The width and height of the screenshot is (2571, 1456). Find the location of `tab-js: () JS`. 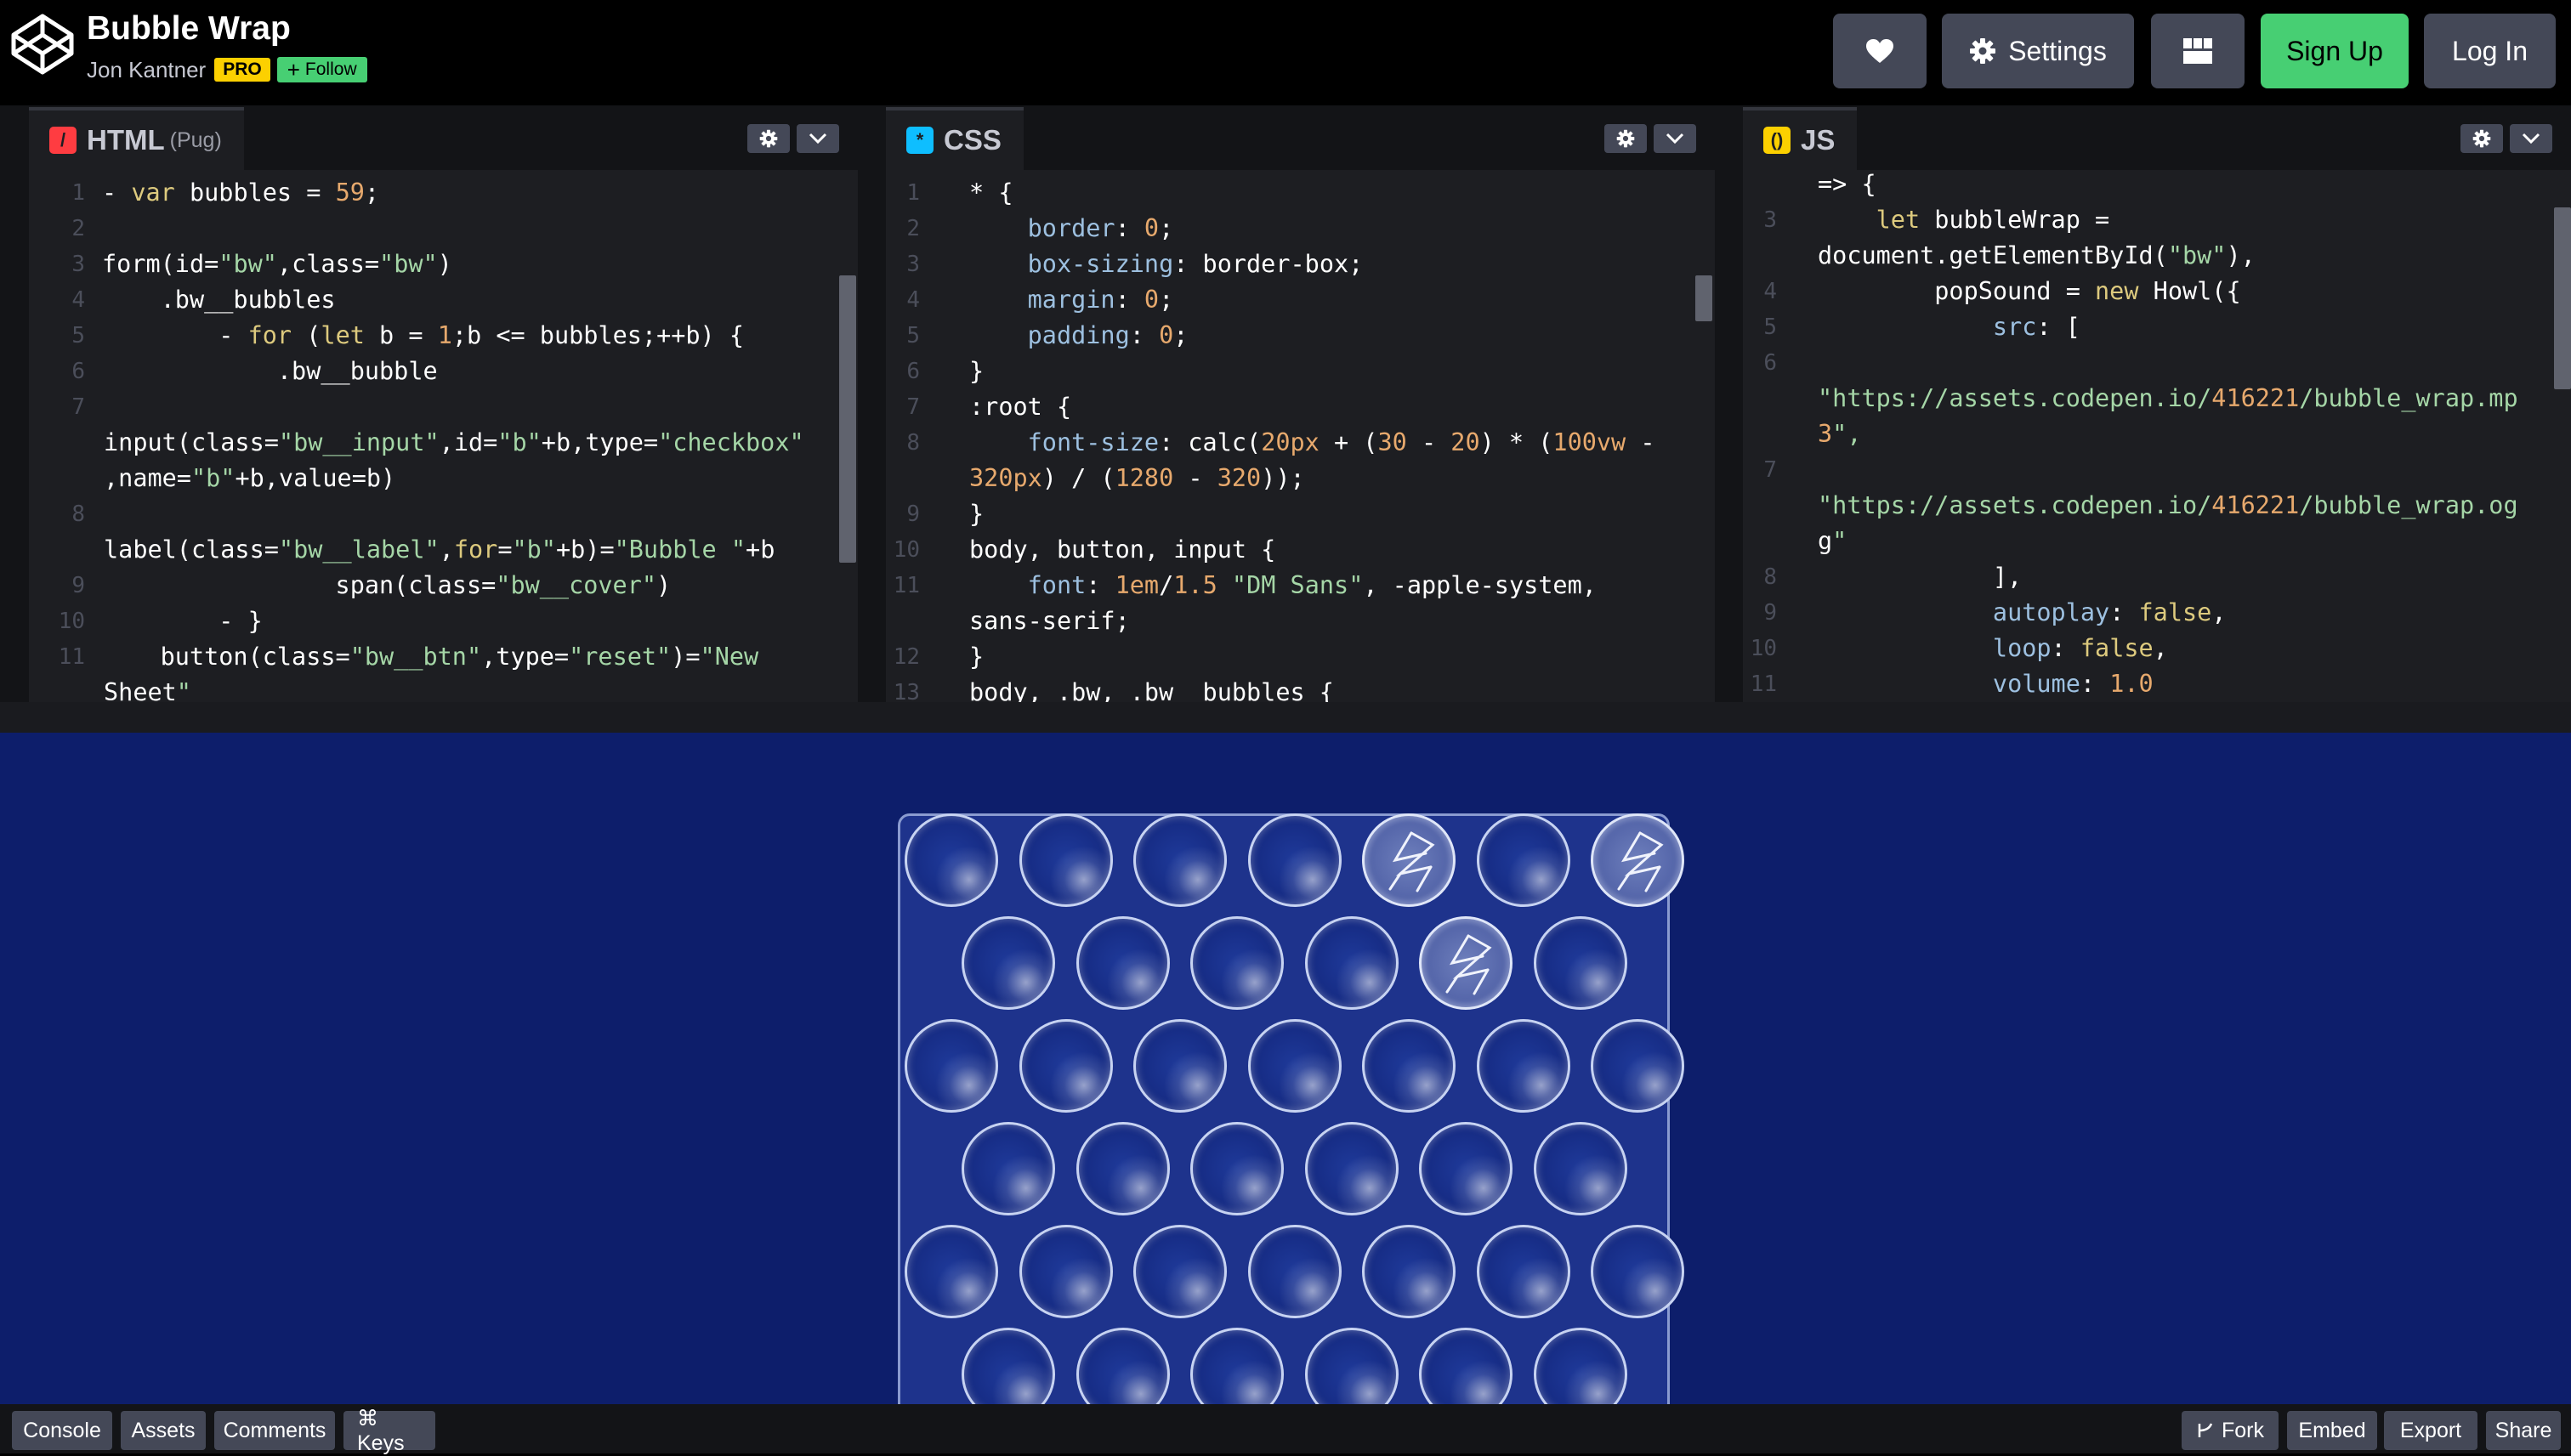

tab-js: () JS is located at coordinates (1800, 138).